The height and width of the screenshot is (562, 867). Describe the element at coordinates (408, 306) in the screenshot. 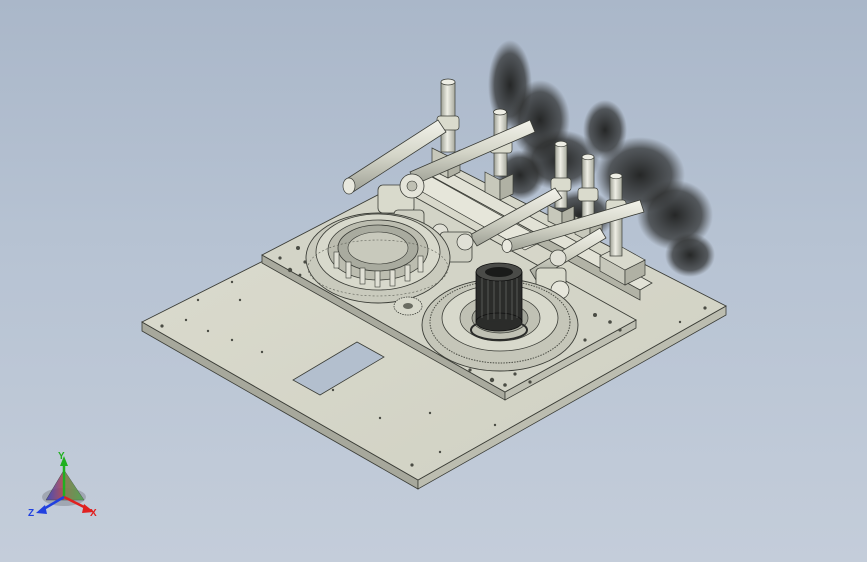

I see `idler-gear` at that location.